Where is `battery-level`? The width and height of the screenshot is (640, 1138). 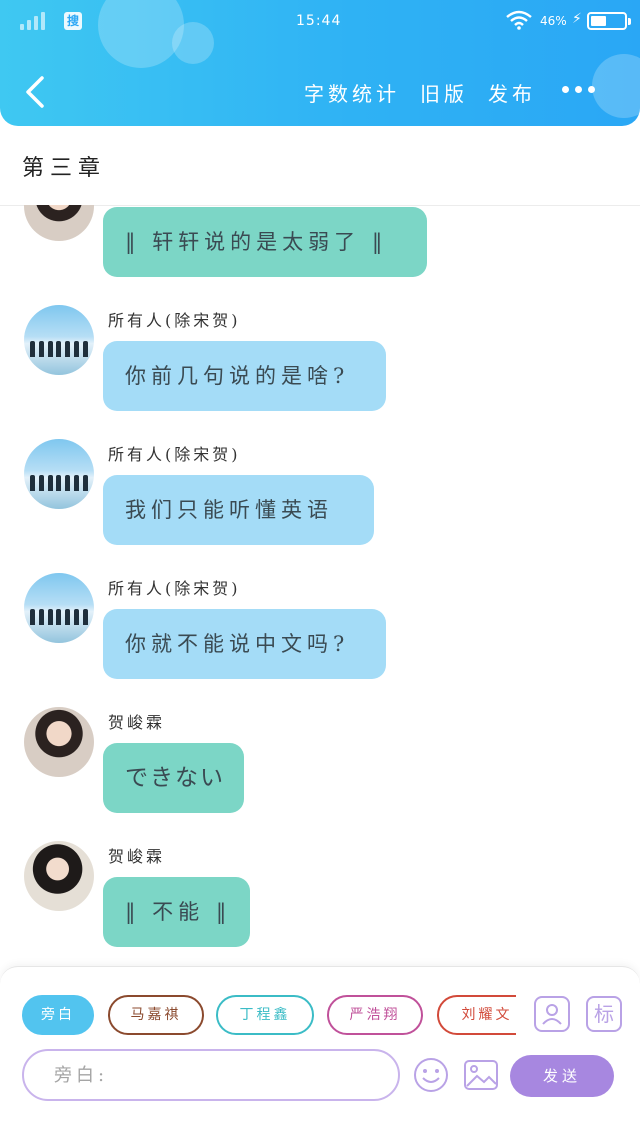
battery-level is located at coordinates (598, 21).